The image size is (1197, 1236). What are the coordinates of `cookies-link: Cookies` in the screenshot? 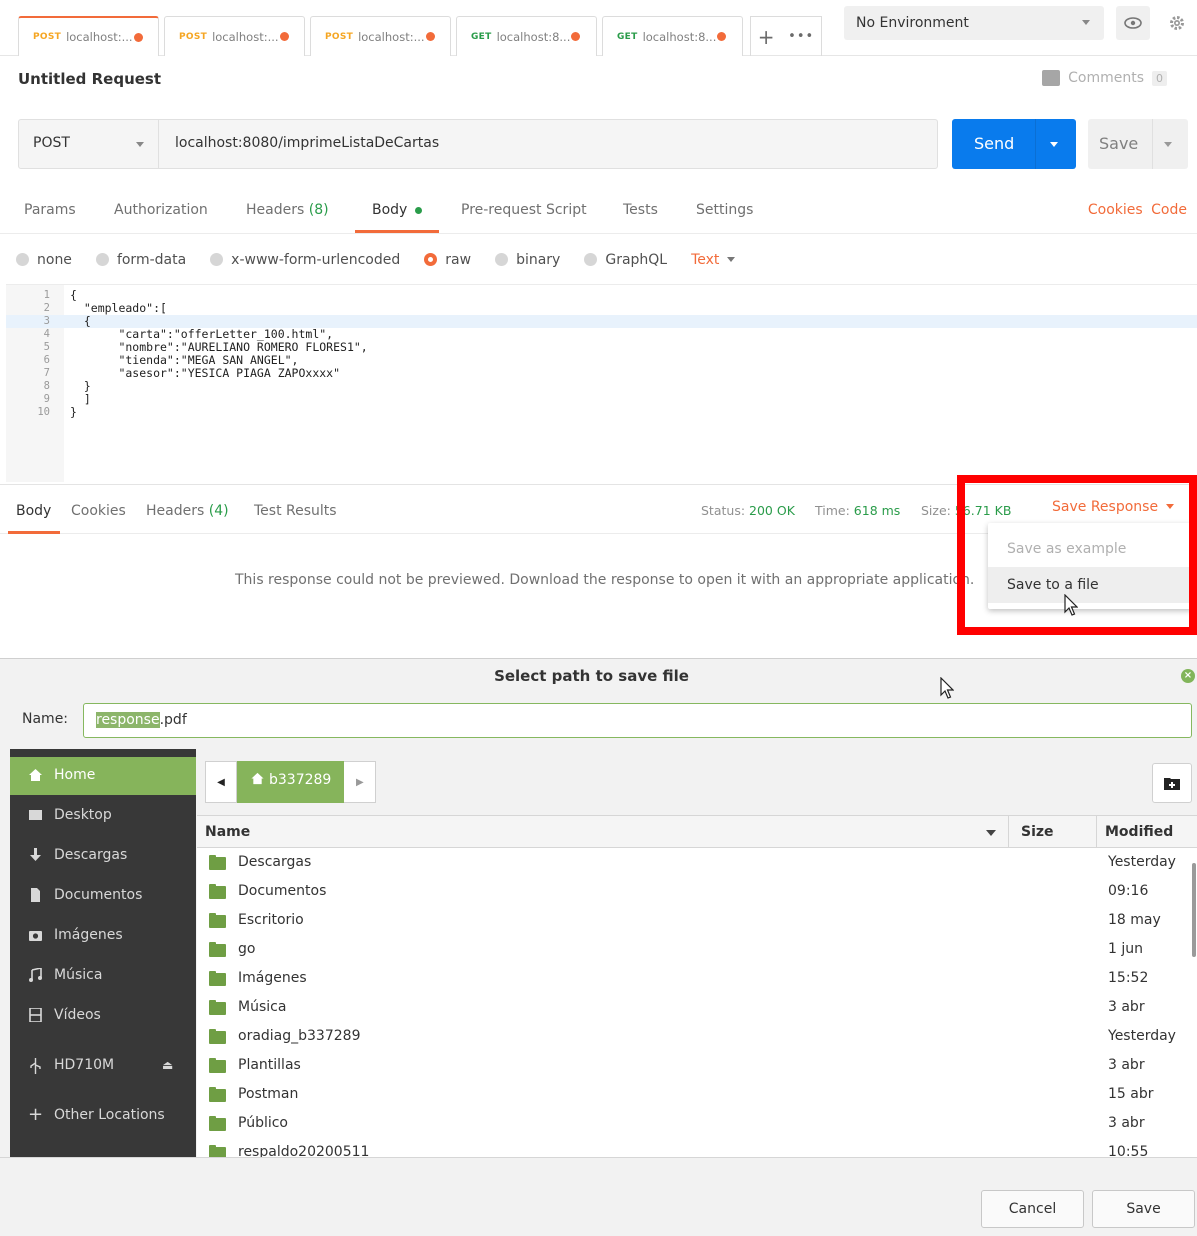 It's located at (1115, 210).